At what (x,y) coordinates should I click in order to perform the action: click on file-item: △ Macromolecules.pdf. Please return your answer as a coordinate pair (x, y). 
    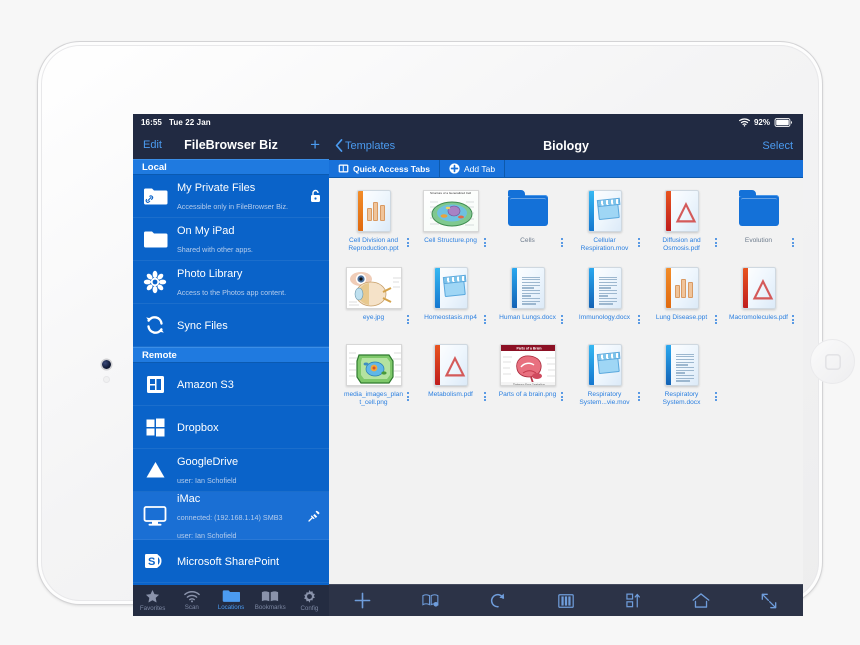
    Looking at the image, I should click on (758, 301).